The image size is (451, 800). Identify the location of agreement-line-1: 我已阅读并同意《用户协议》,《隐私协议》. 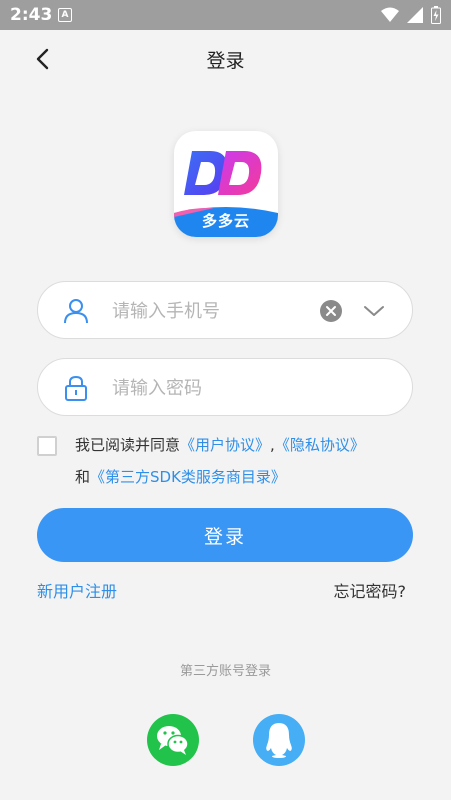
(220, 444).